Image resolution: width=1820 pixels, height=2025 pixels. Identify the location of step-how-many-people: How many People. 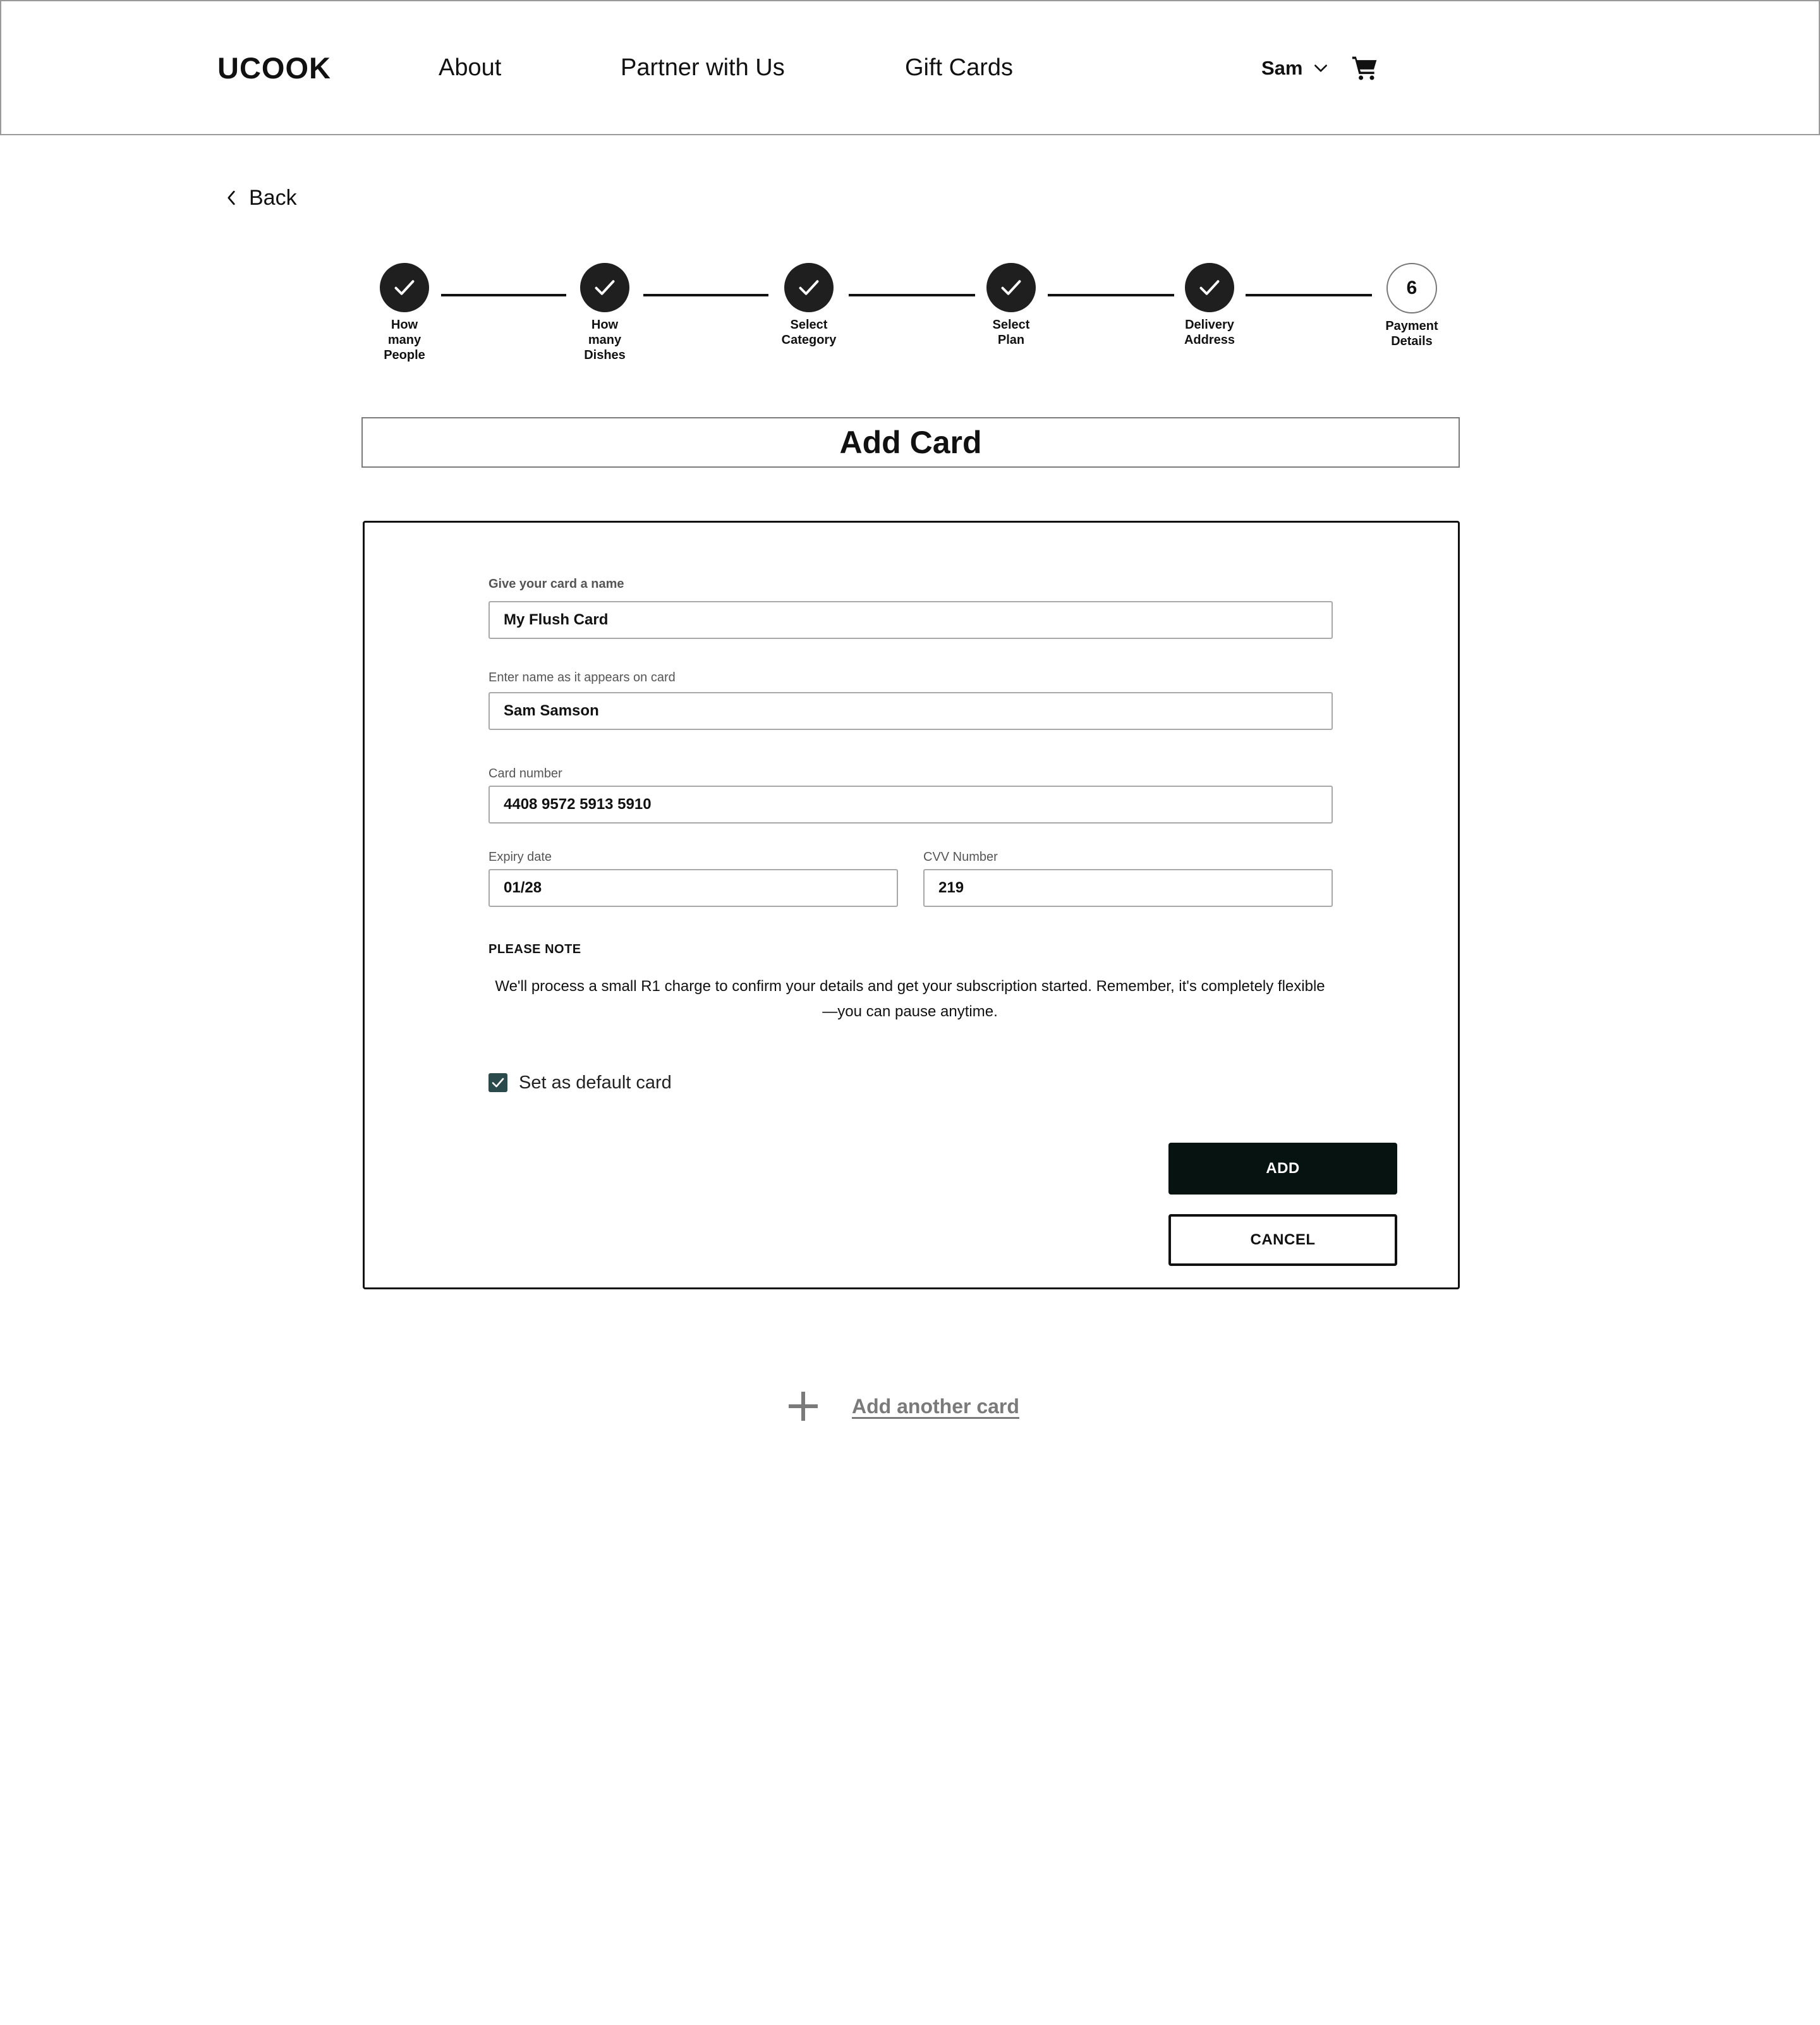
(404, 313).